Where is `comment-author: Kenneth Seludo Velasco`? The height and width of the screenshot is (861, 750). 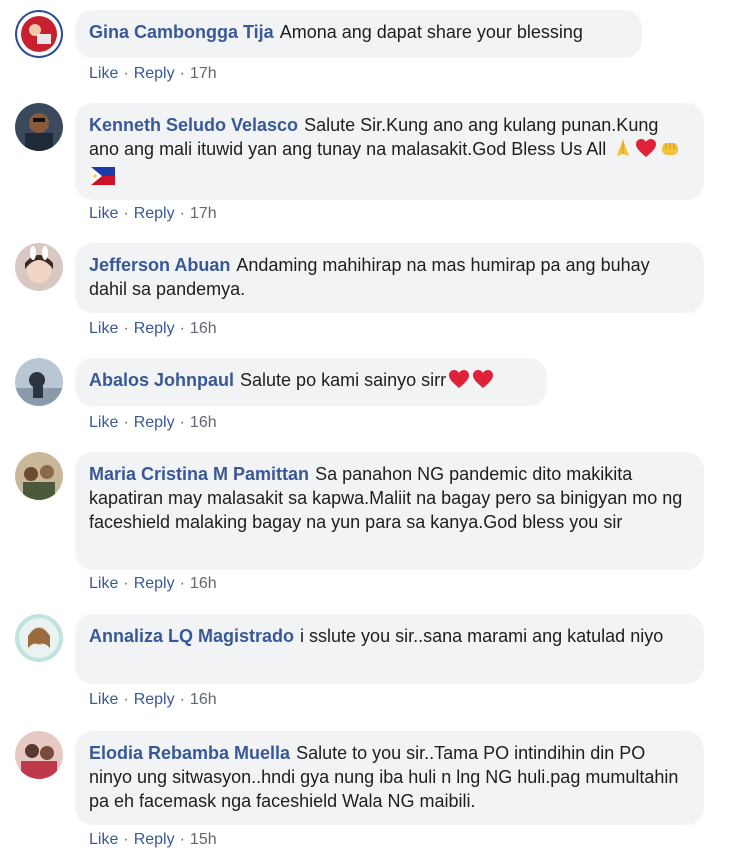 comment-author: Kenneth Seludo Velasco is located at coordinates (193, 125).